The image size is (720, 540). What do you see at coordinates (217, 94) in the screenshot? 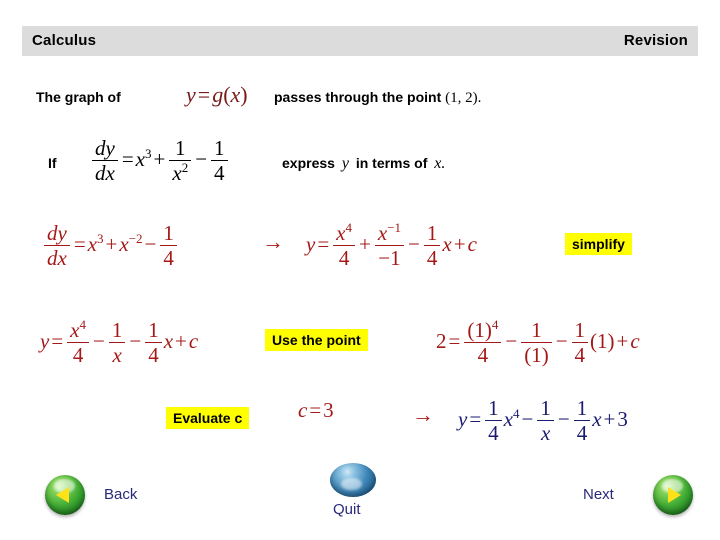
I see `function-expression: y=g(x)` at bounding box center [217, 94].